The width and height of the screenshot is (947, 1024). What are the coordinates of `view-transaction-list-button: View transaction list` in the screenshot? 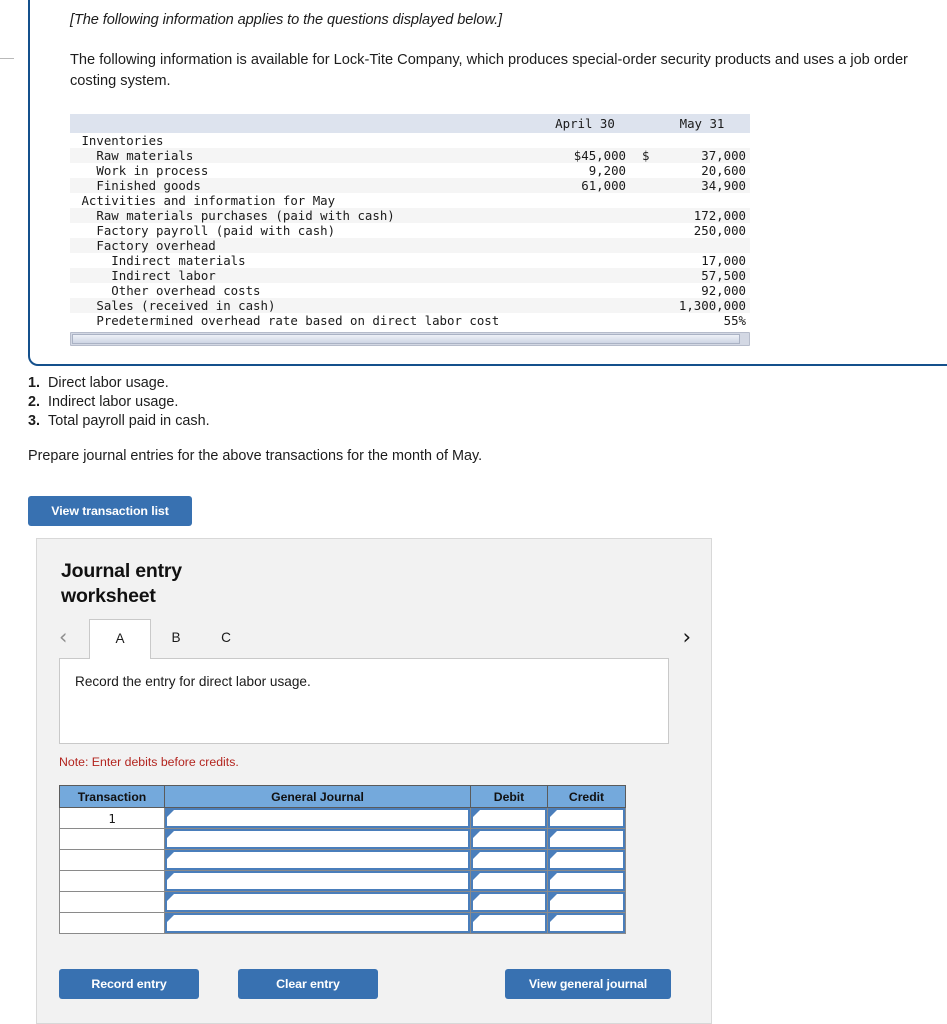 It's located at (110, 511).